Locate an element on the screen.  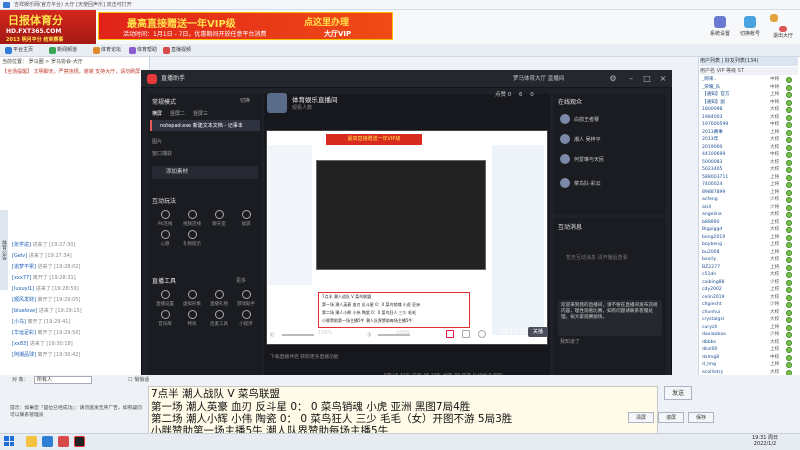
scene-tab: 竖屏二 is located at coordinates (177, 114).